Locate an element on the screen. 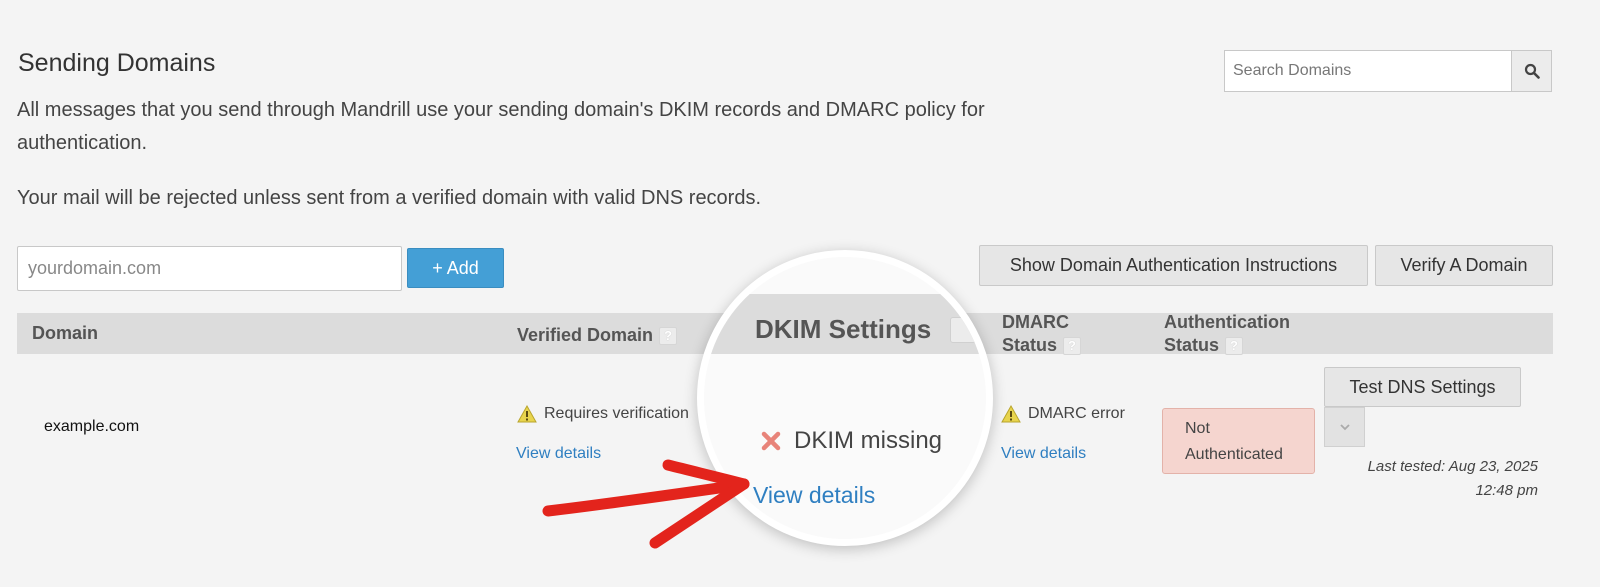  column-header-verified-domain: Verified Domain? is located at coordinates (597, 335).